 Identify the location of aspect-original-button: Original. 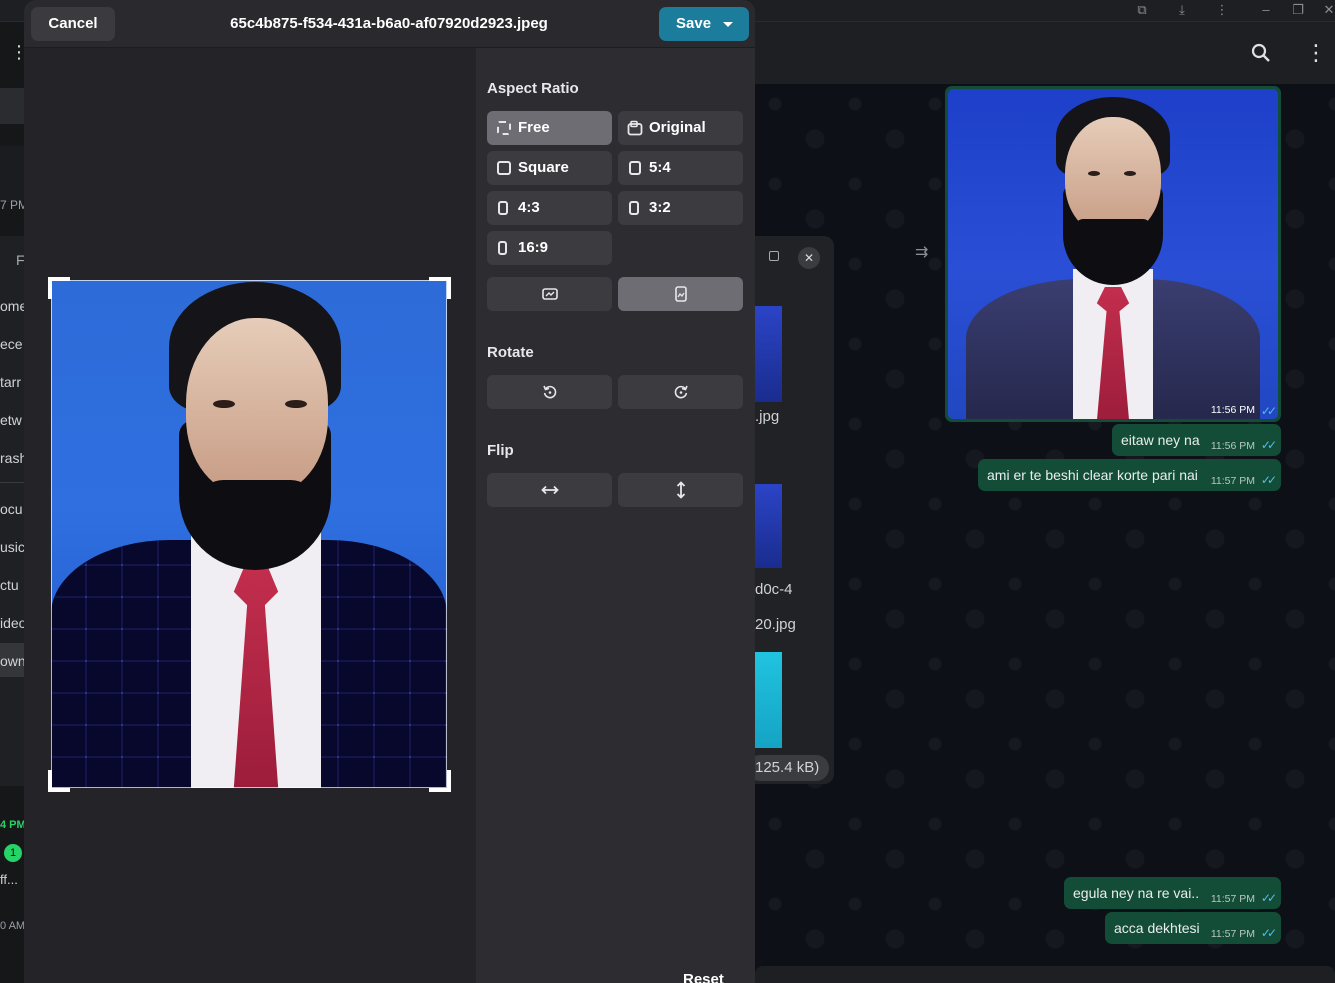
(680, 128).